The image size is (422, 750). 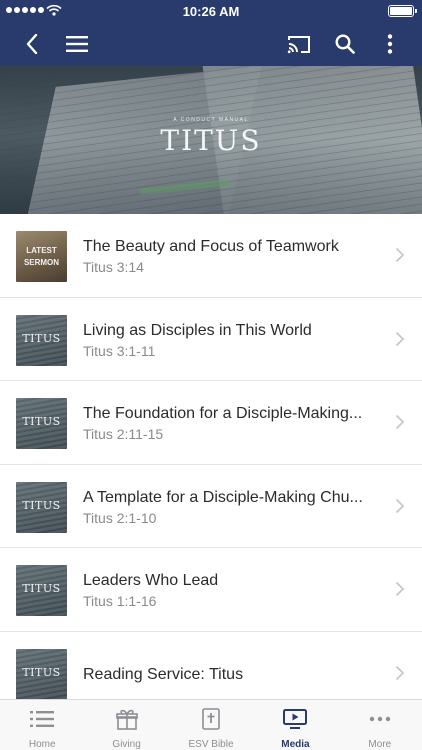 What do you see at coordinates (123, 434) in the screenshot?
I see `sermon-reference: Titus 2:11-15` at bounding box center [123, 434].